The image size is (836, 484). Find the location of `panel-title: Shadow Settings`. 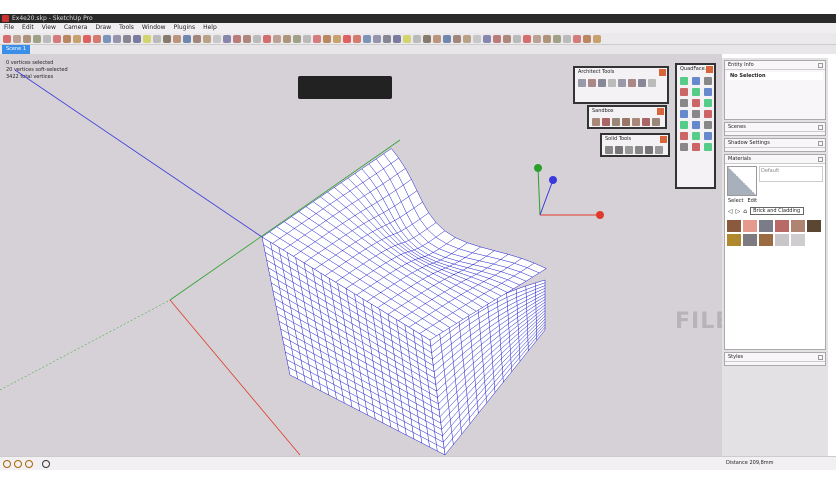

panel-title: Shadow Settings is located at coordinates (775, 143).